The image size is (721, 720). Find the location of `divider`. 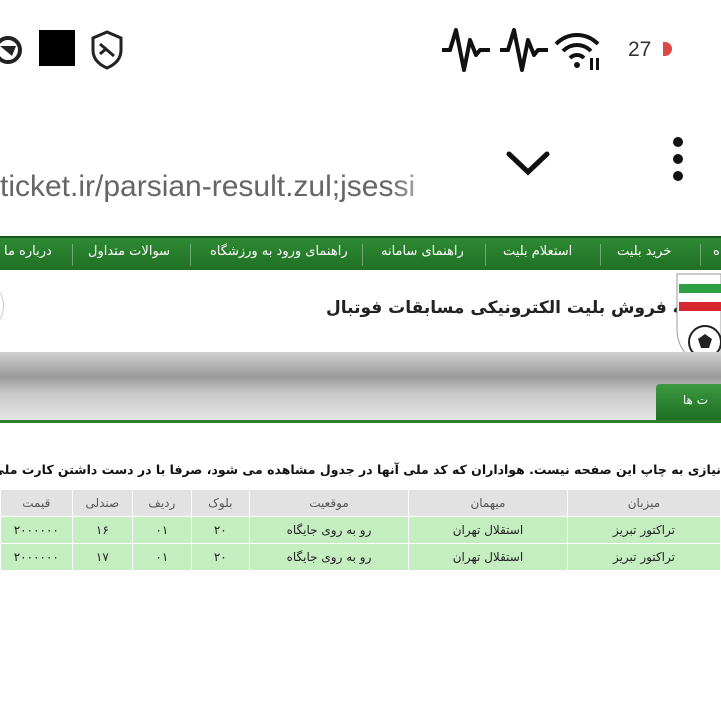

divider is located at coordinates (360, 421).